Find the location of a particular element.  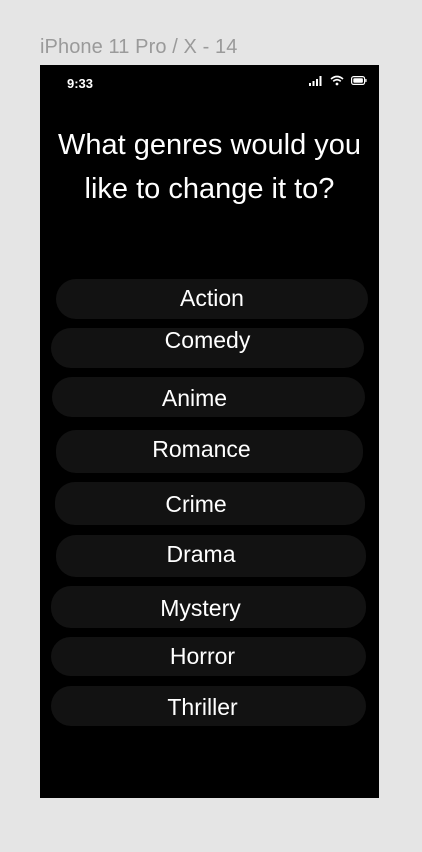

battery-icon is located at coordinates (359, 80).